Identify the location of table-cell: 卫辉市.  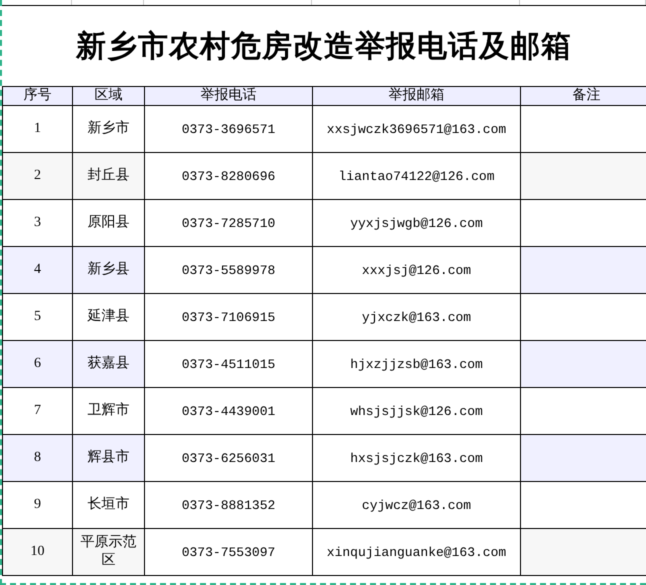
(108, 411).